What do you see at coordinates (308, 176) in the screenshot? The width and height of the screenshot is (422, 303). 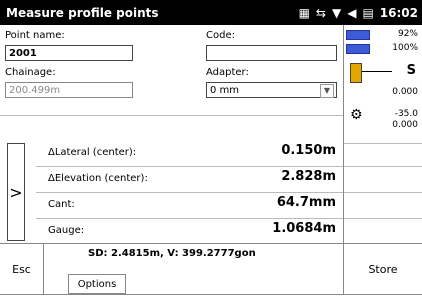 I see `measurement-value: 2.828m` at bounding box center [308, 176].